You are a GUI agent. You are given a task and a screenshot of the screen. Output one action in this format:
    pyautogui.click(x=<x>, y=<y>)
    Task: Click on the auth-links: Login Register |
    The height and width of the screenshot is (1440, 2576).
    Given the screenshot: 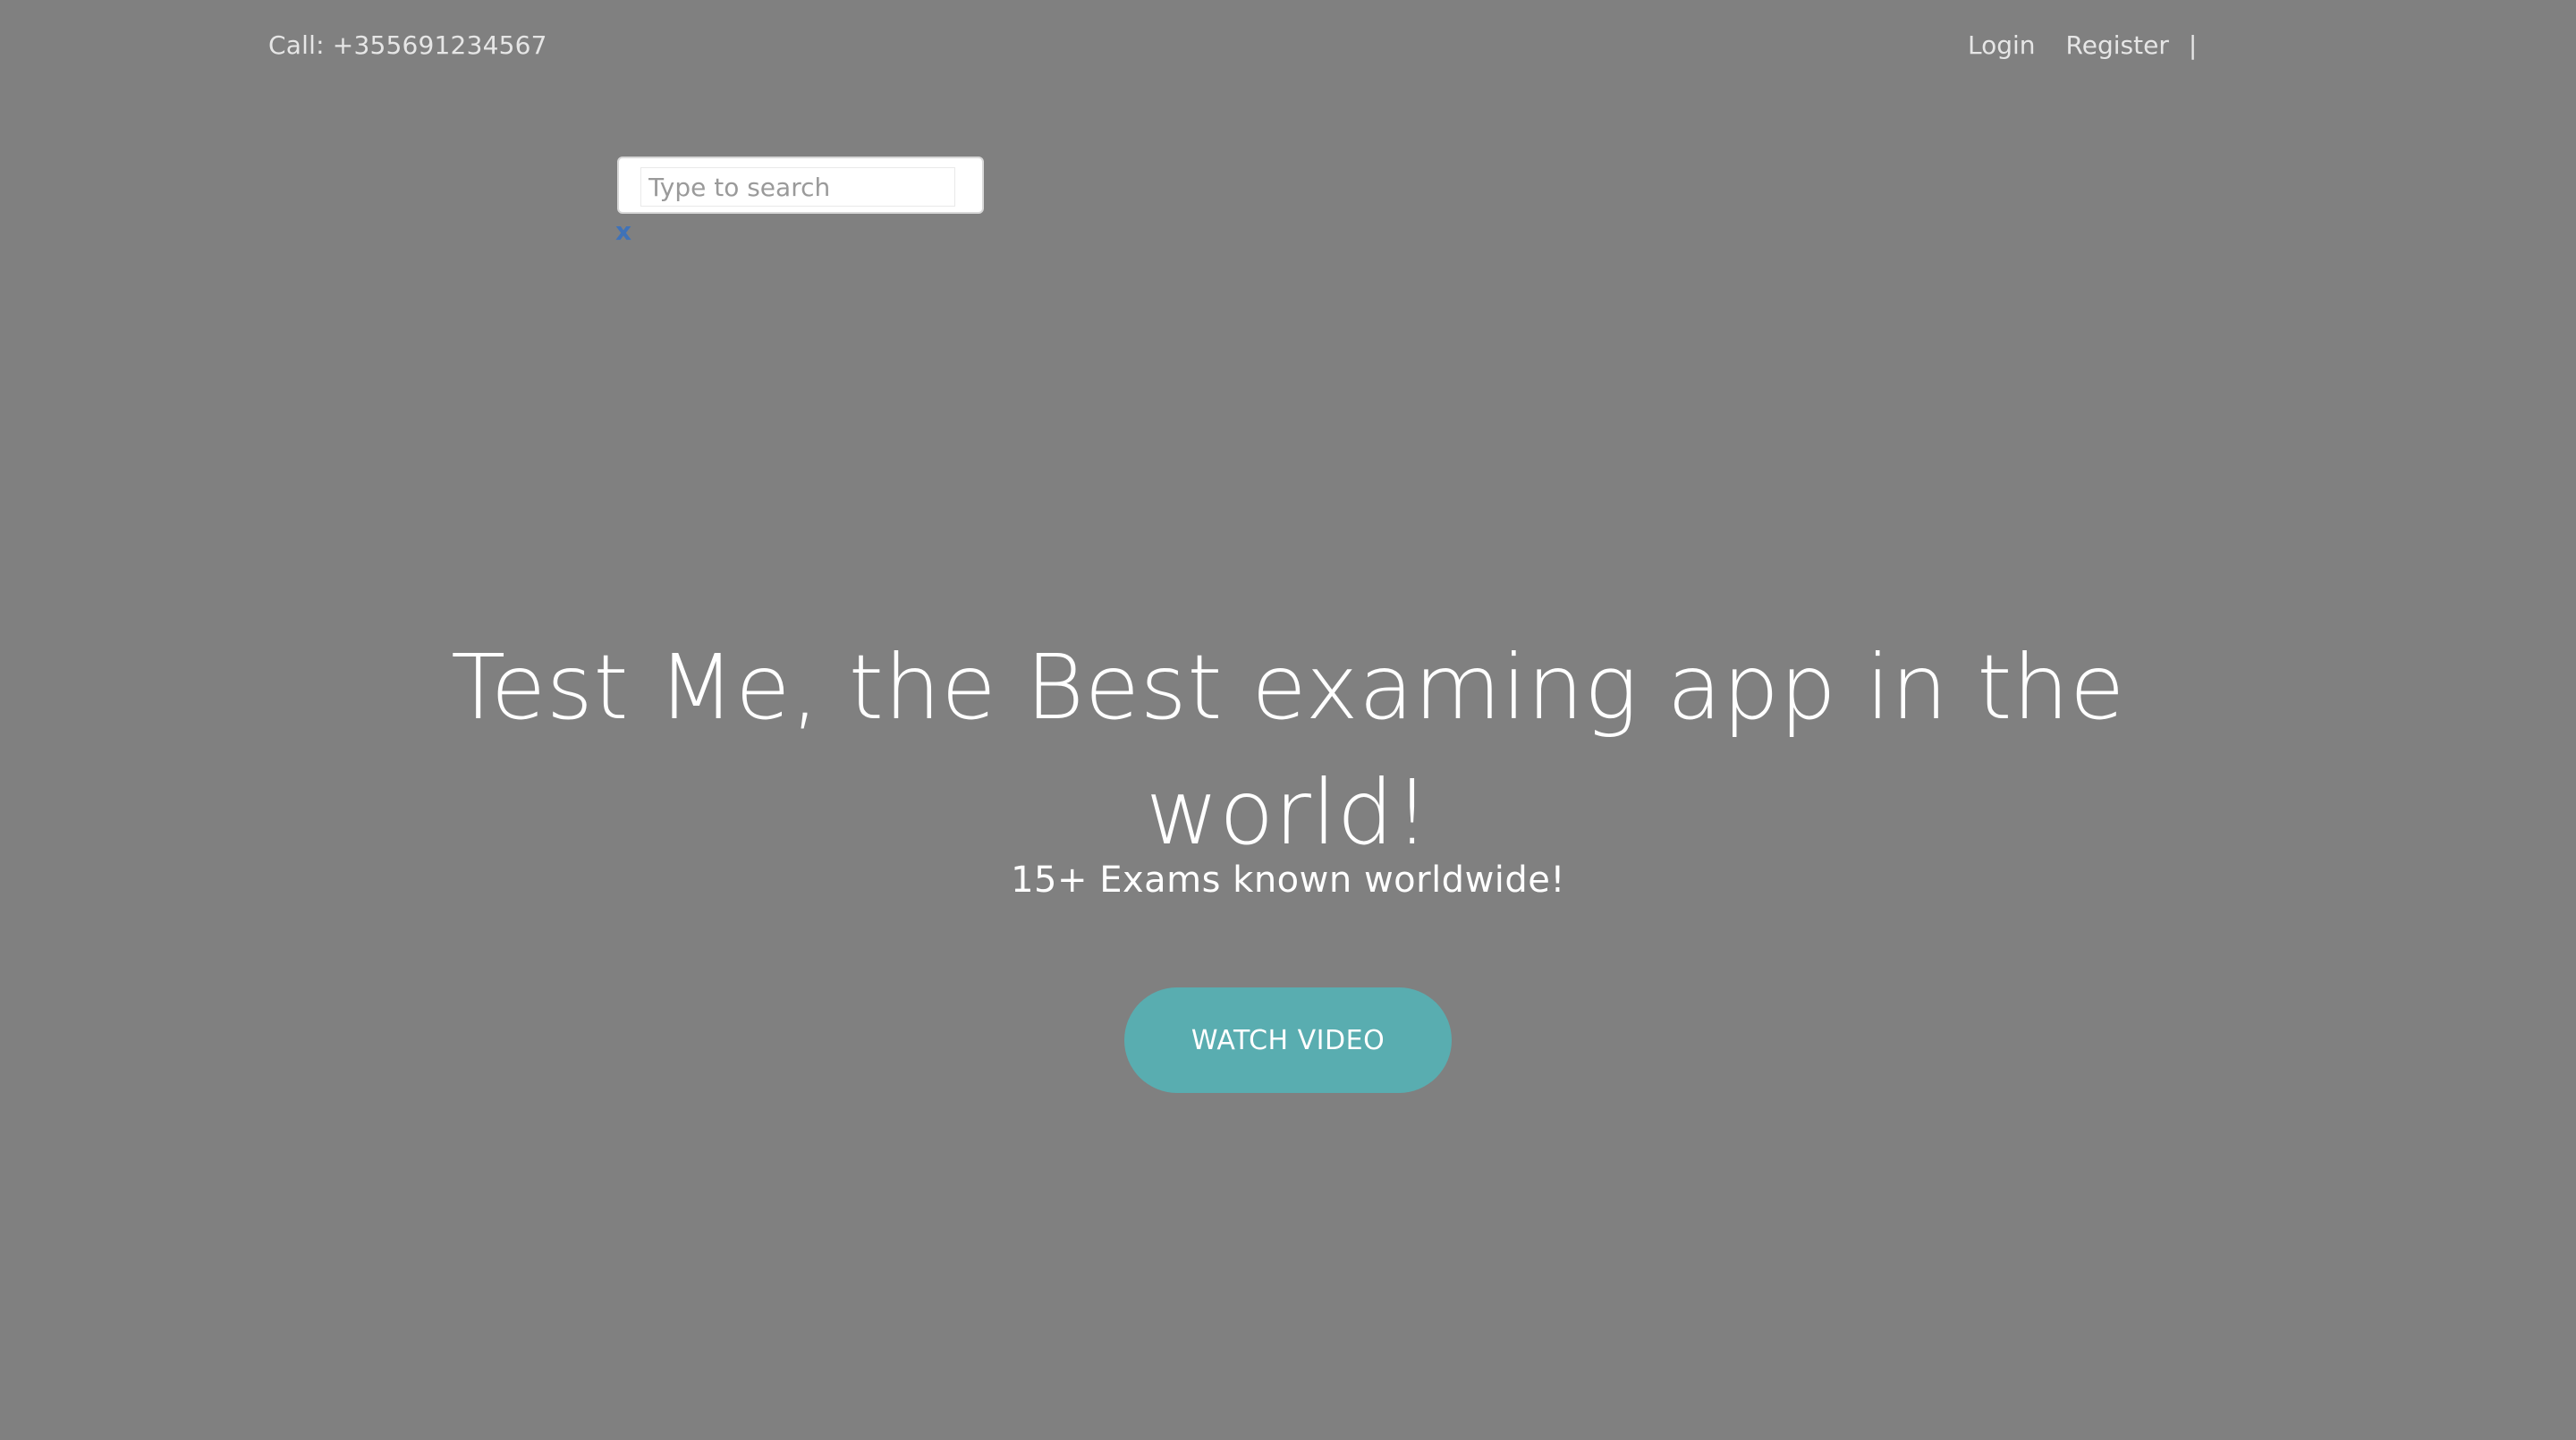 What is the action you would take?
    pyautogui.click(x=2082, y=45)
    